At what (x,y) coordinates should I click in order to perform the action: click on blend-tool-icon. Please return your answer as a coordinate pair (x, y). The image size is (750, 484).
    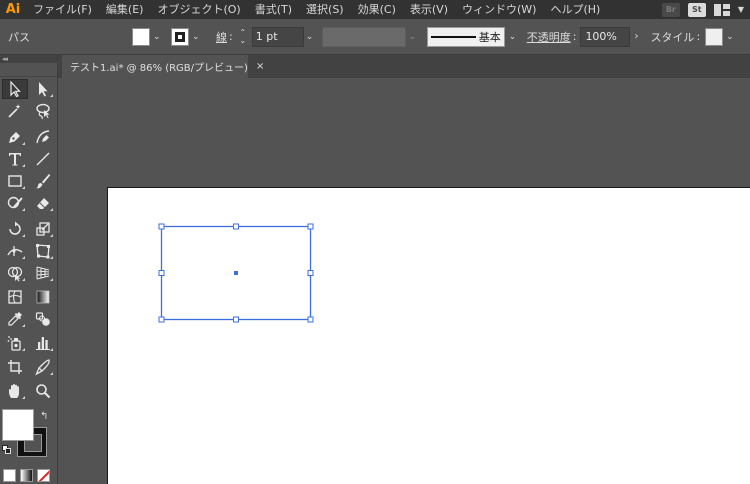
    Looking at the image, I should click on (43, 319).